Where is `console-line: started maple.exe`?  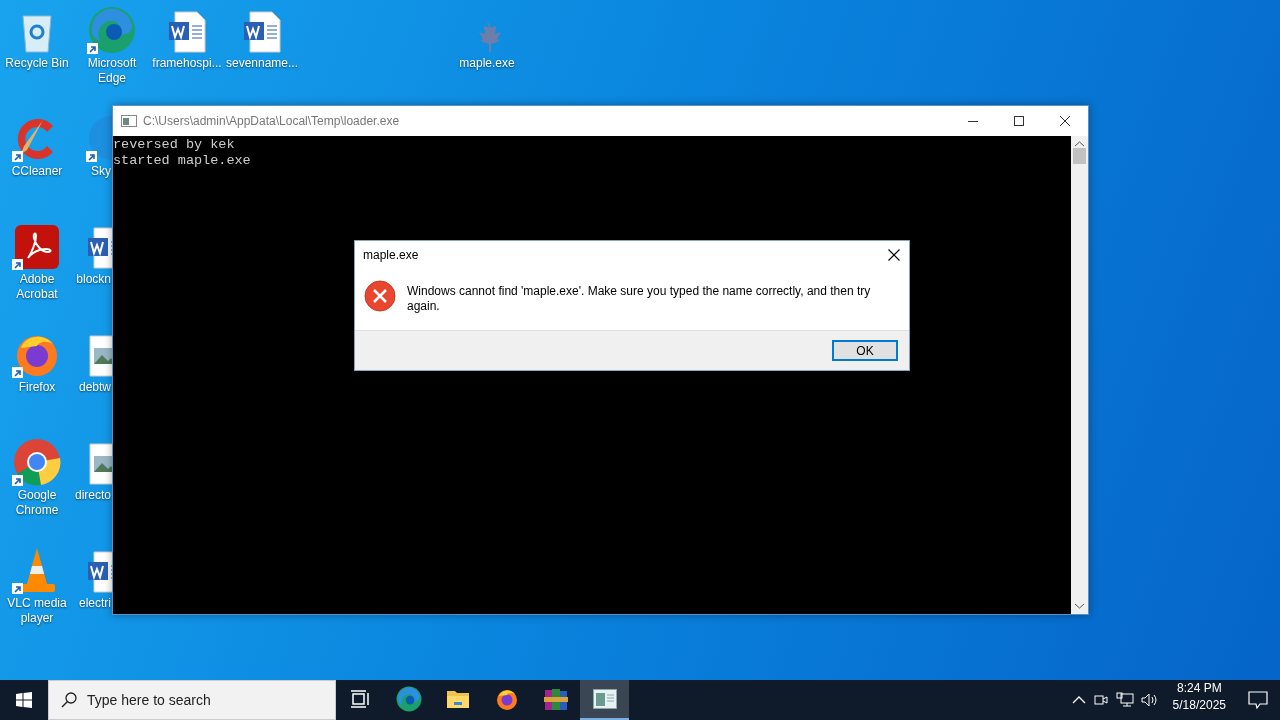 console-line: started maple.exe is located at coordinates (182, 161).